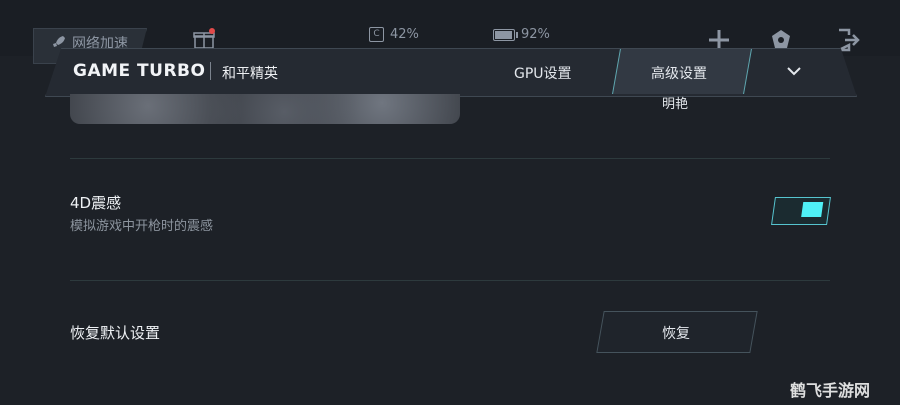  I want to click on battery-icon, so click(505, 34).